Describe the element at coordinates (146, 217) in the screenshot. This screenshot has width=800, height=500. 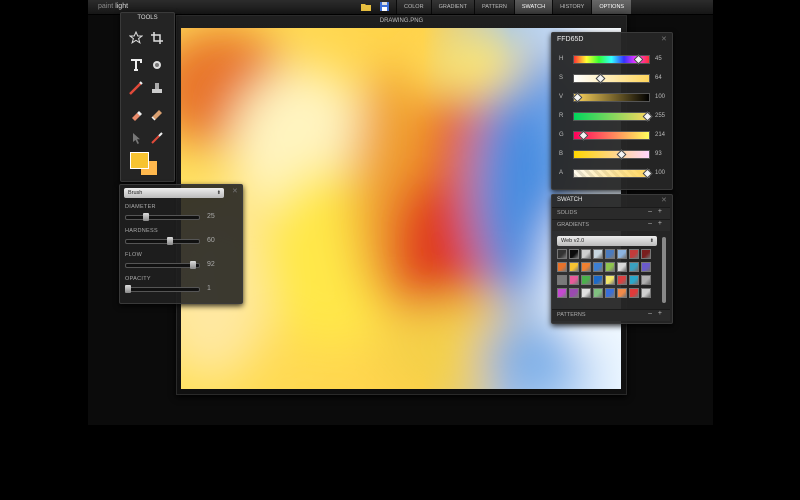
I see `diameter-slider-handle` at that location.